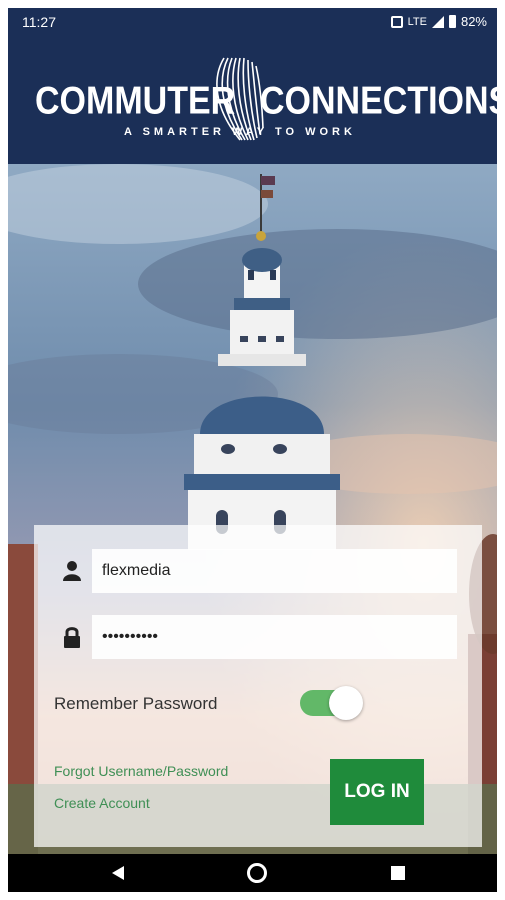 The width and height of the screenshot is (505, 900). Describe the element at coordinates (135, 101) in the screenshot. I see `logo-text-left: COMMUTER` at that location.